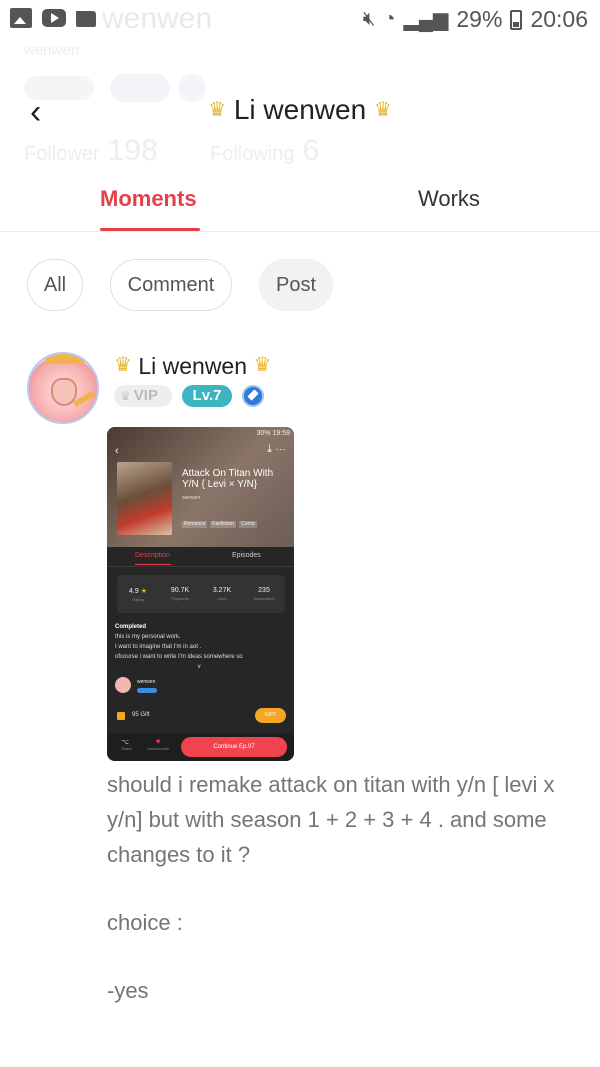 This screenshot has width=600, height=1067. Describe the element at coordinates (150, 229) in the screenshot. I see `tab-moments-underline` at that location.